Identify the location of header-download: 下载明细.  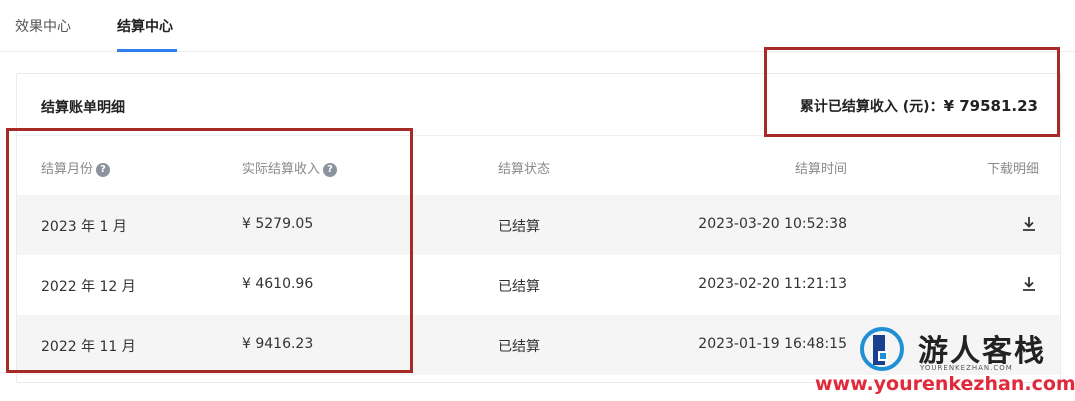
(1012, 169).